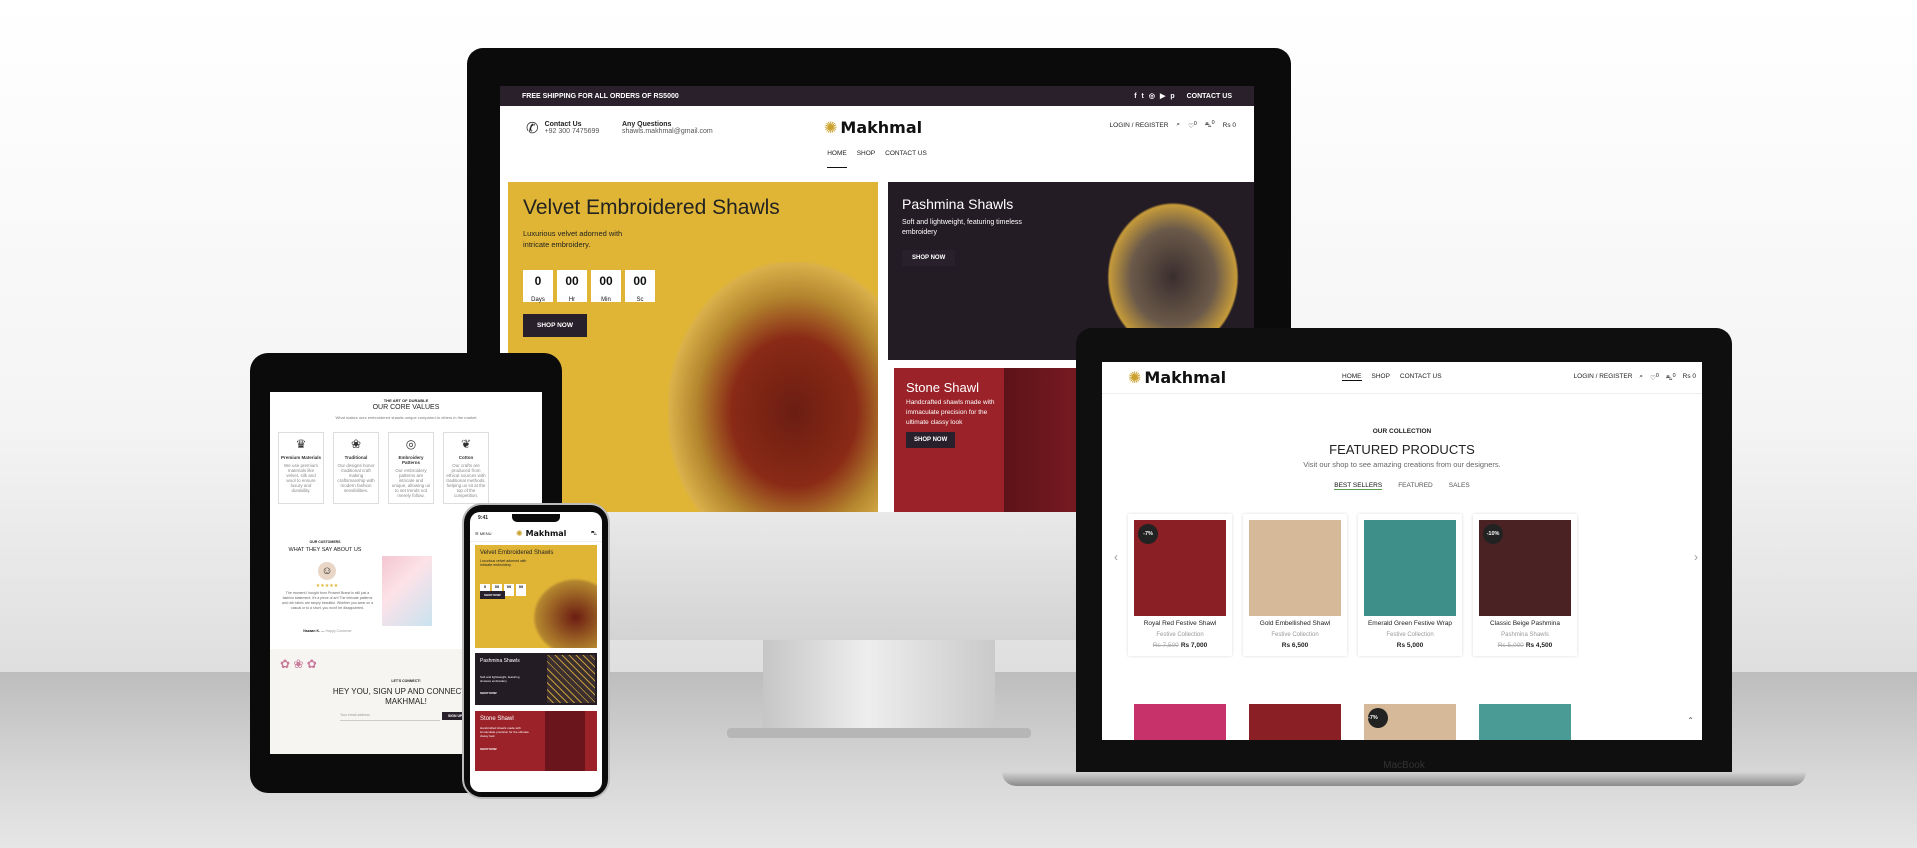 This screenshot has width=1917, height=848. What do you see at coordinates (298, 664) in the screenshot?
I see `flower-decoration-icon: ✿ ❀ ✿` at bounding box center [298, 664].